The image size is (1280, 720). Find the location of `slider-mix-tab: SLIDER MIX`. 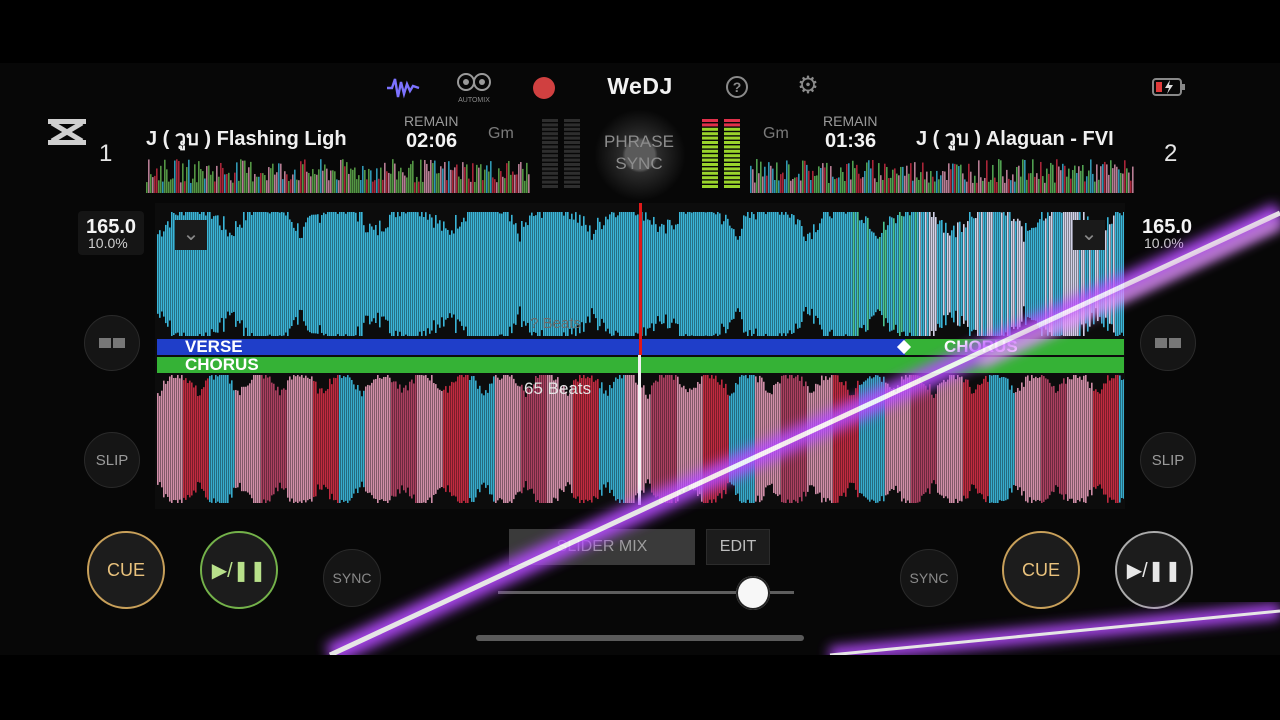

slider-mix-tab: SLIDER MIX is located at coordinates (602, 547).